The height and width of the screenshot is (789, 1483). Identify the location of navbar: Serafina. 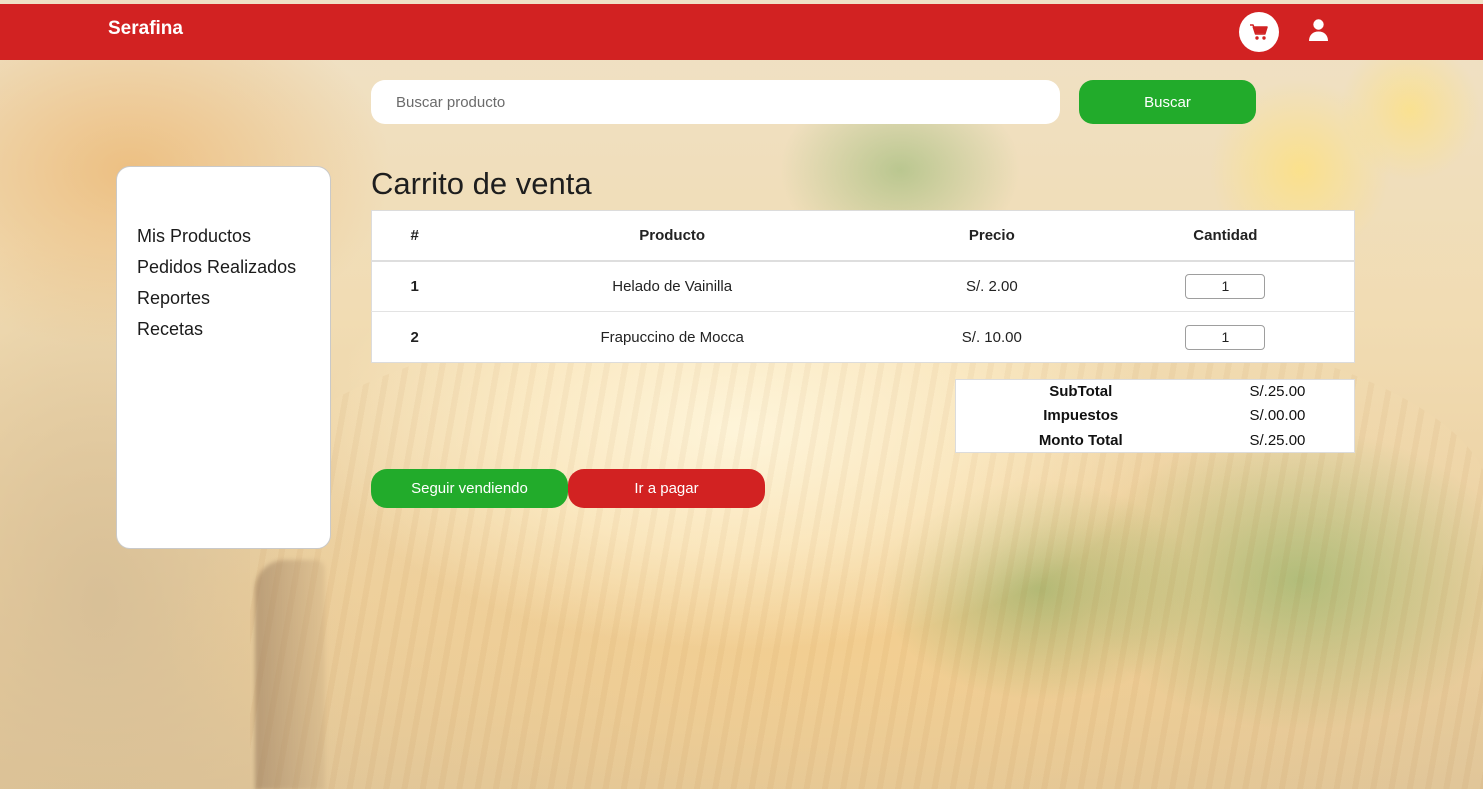
(741, 32).